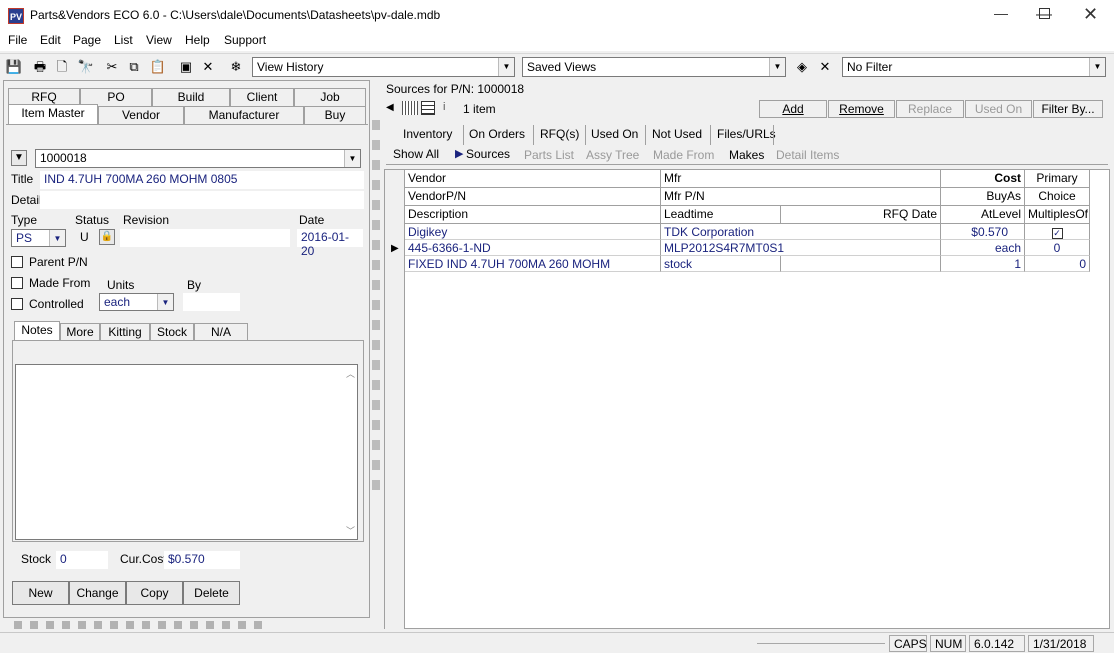 The width and height of the screenshot is (1114, 653). I want to click on tab-detail-items: Detail Items, so click(807, 155).